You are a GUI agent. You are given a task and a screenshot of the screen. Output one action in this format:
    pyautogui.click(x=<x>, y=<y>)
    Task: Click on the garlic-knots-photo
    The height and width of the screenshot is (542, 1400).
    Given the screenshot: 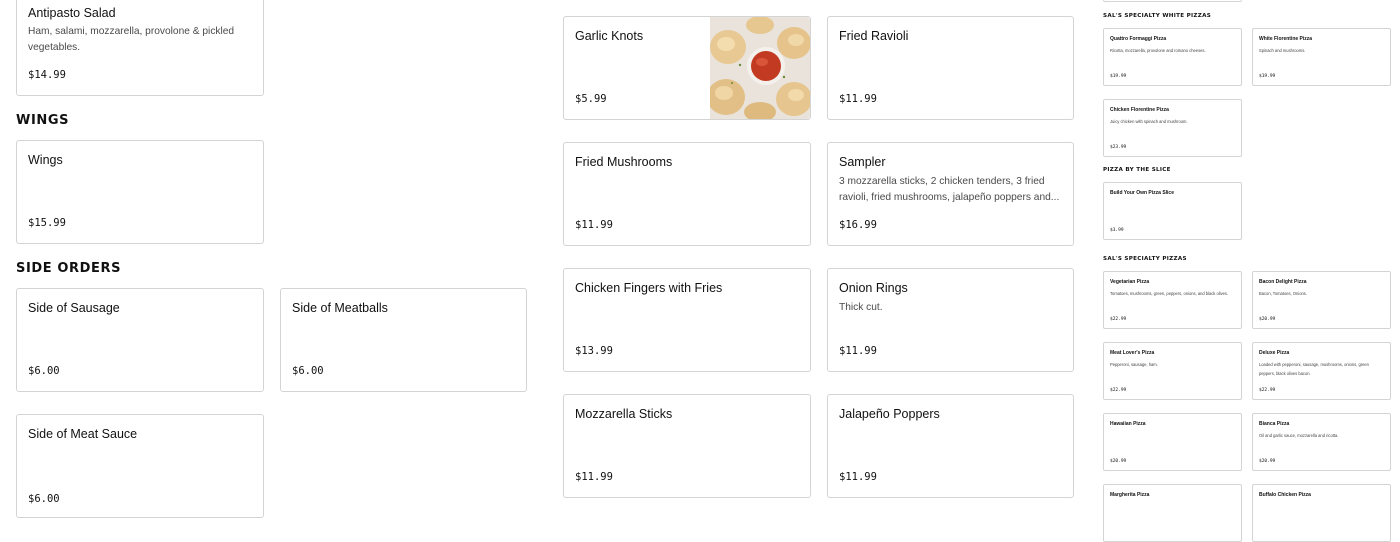 What is the action you would take?
    pyautogui.click(x=760, y=68)
    